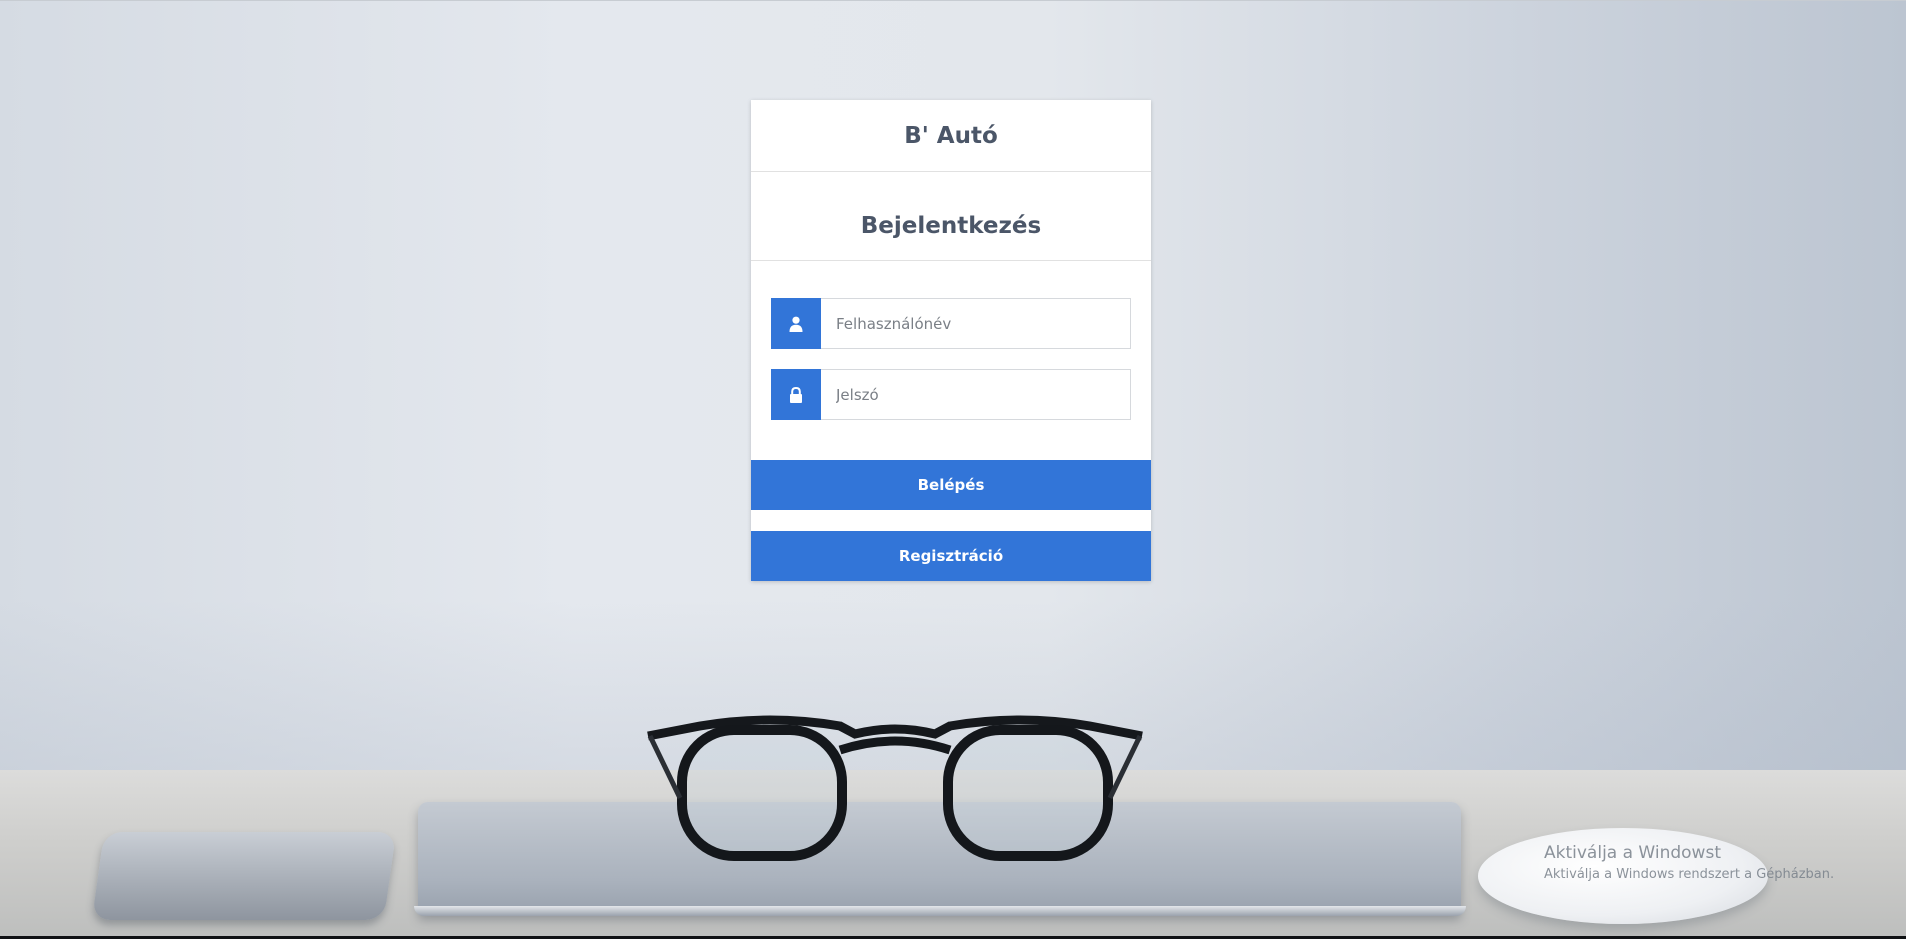  What do you see at coordinates (940, 911) in the screenshot?
I see `background-laptop-edge` at bounding box center [940, 911].